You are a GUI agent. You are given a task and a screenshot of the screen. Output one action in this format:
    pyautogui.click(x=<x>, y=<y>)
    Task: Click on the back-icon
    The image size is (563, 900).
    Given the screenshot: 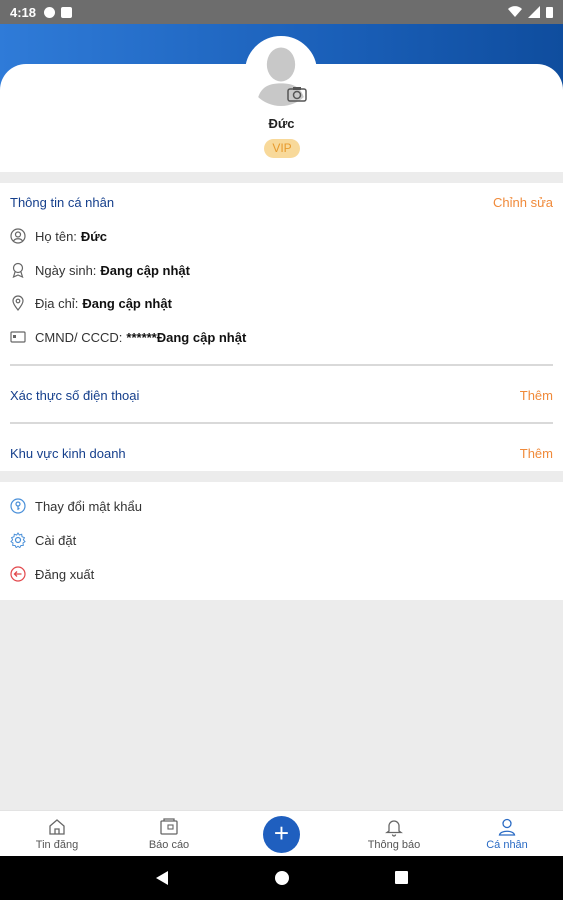 What is the action you would take?
    pyautogui.click(x=162, y=878)
    